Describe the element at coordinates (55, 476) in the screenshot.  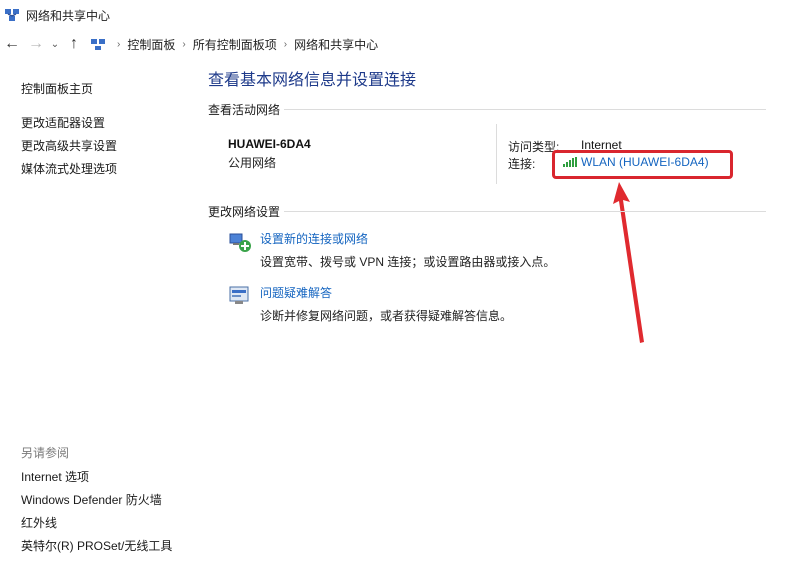
I see `sidebar-item-internet-options: Internet 选项` at that location.